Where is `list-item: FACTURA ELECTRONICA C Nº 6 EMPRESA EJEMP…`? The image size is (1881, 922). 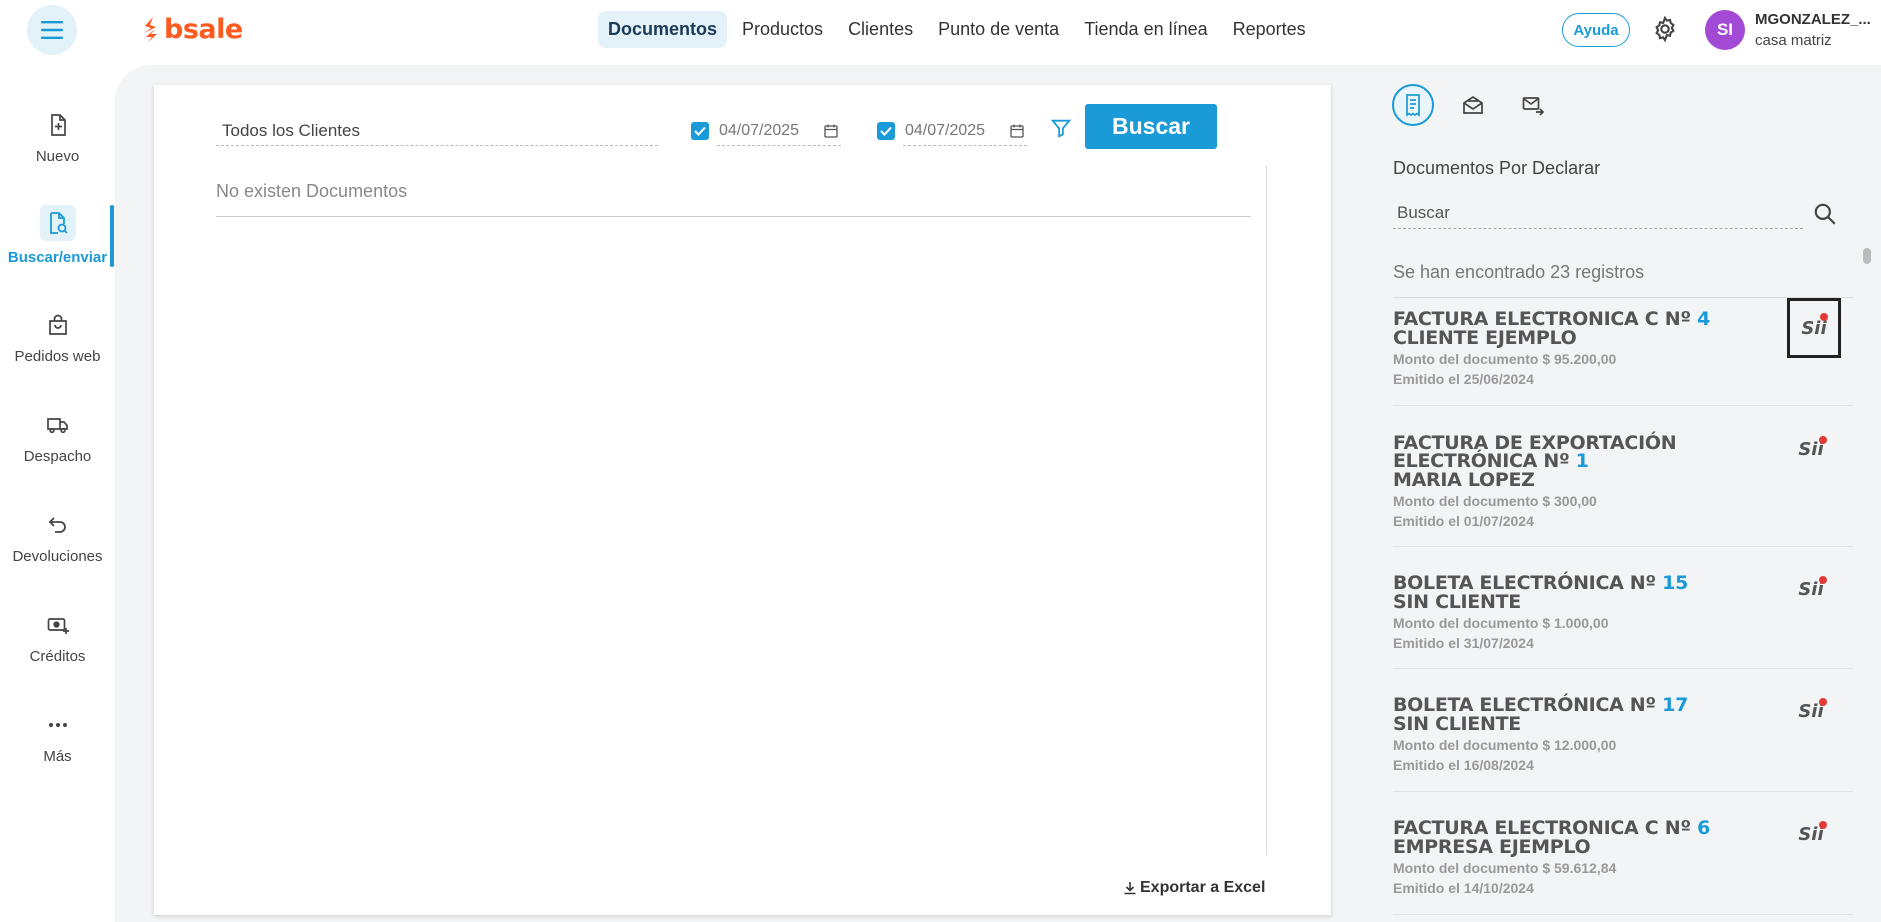
list-item: FACTURA ELECTRONICA C Nº 6 EMPRESA EJEMP… is located at coordinates (1623, 867).